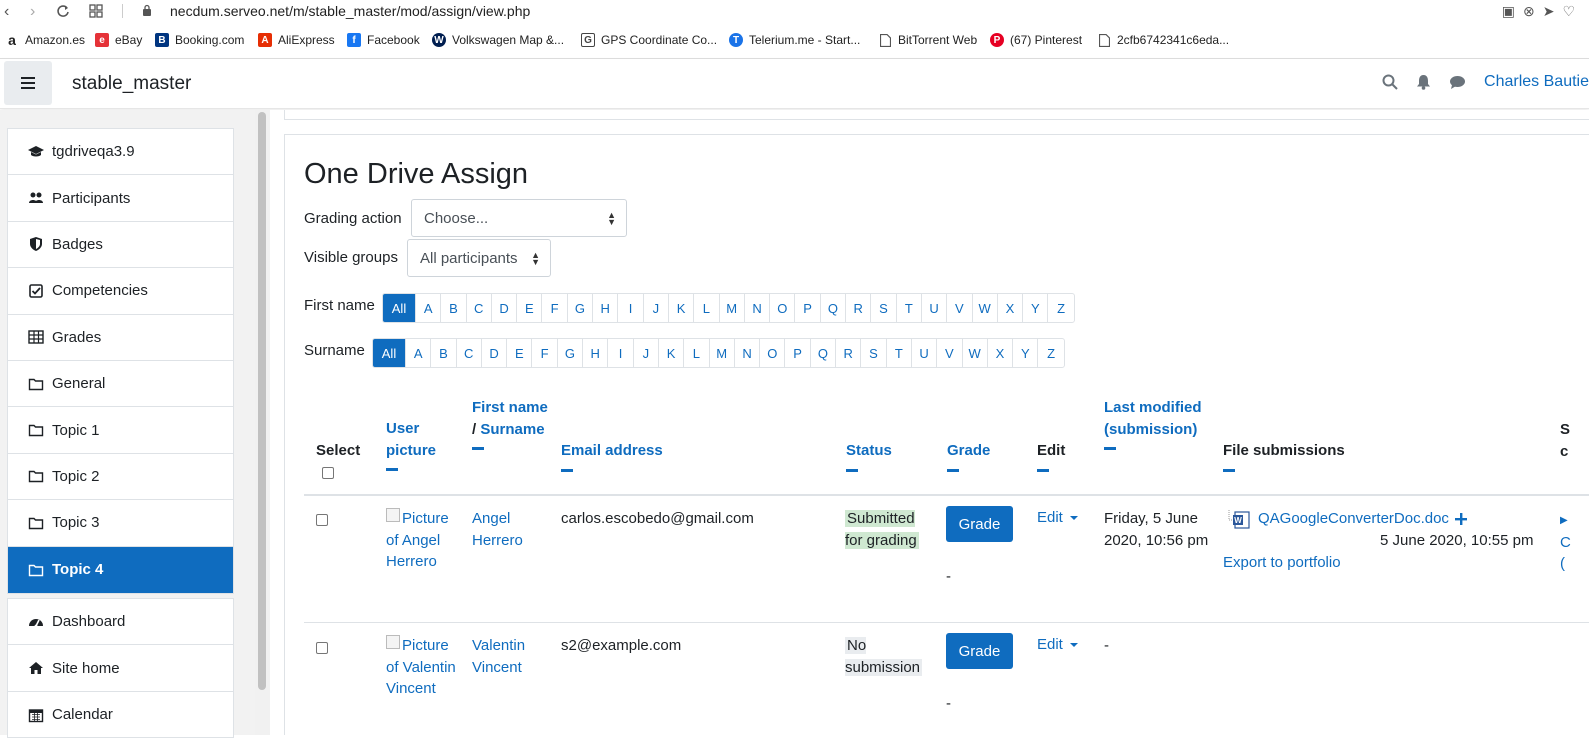 The height and width of the screenshot is (738, 1589). What do you see at coordinates (429, 308) in the screenshot?
I see `first-name-initial-a: A` at bounding box center [429, 308].